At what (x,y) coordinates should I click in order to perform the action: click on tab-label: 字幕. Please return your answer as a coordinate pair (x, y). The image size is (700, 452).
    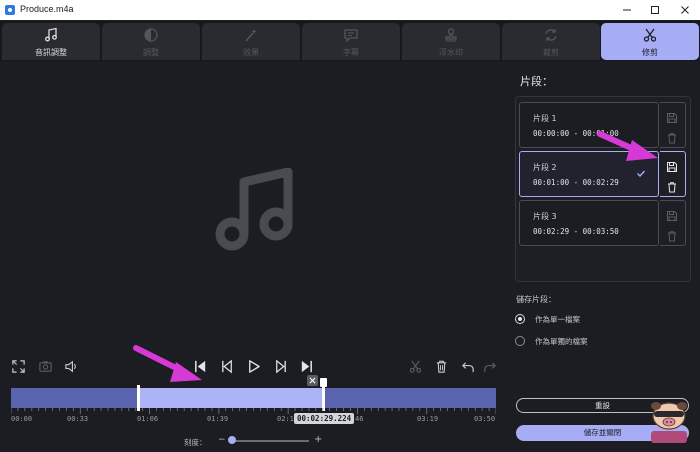
    Looking at the image, I should click on (351, 52).